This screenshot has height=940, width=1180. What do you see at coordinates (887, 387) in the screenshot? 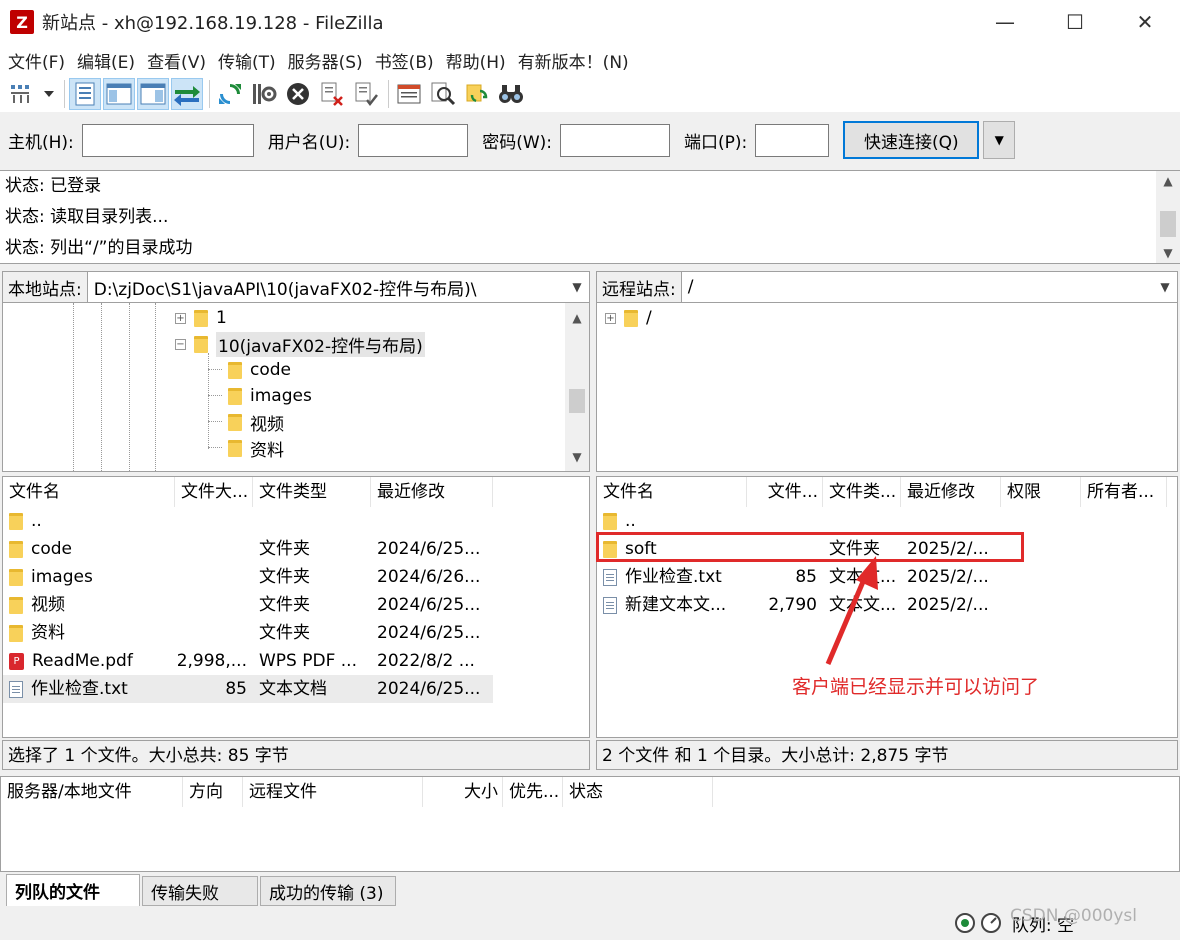
I see `remote-tree: + /` at bounding box center [887, 387].